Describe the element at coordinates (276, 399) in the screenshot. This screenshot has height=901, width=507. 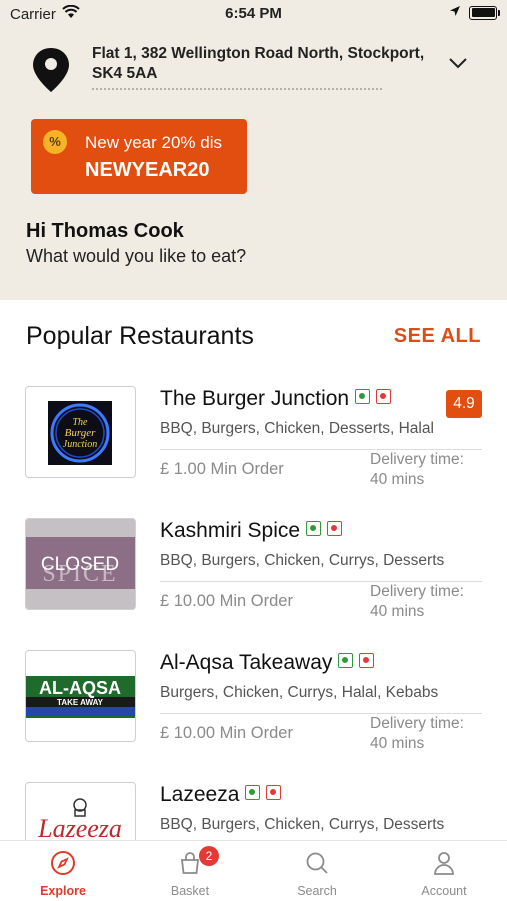
I see `restaurant-name: The Burger Junction` at that location.